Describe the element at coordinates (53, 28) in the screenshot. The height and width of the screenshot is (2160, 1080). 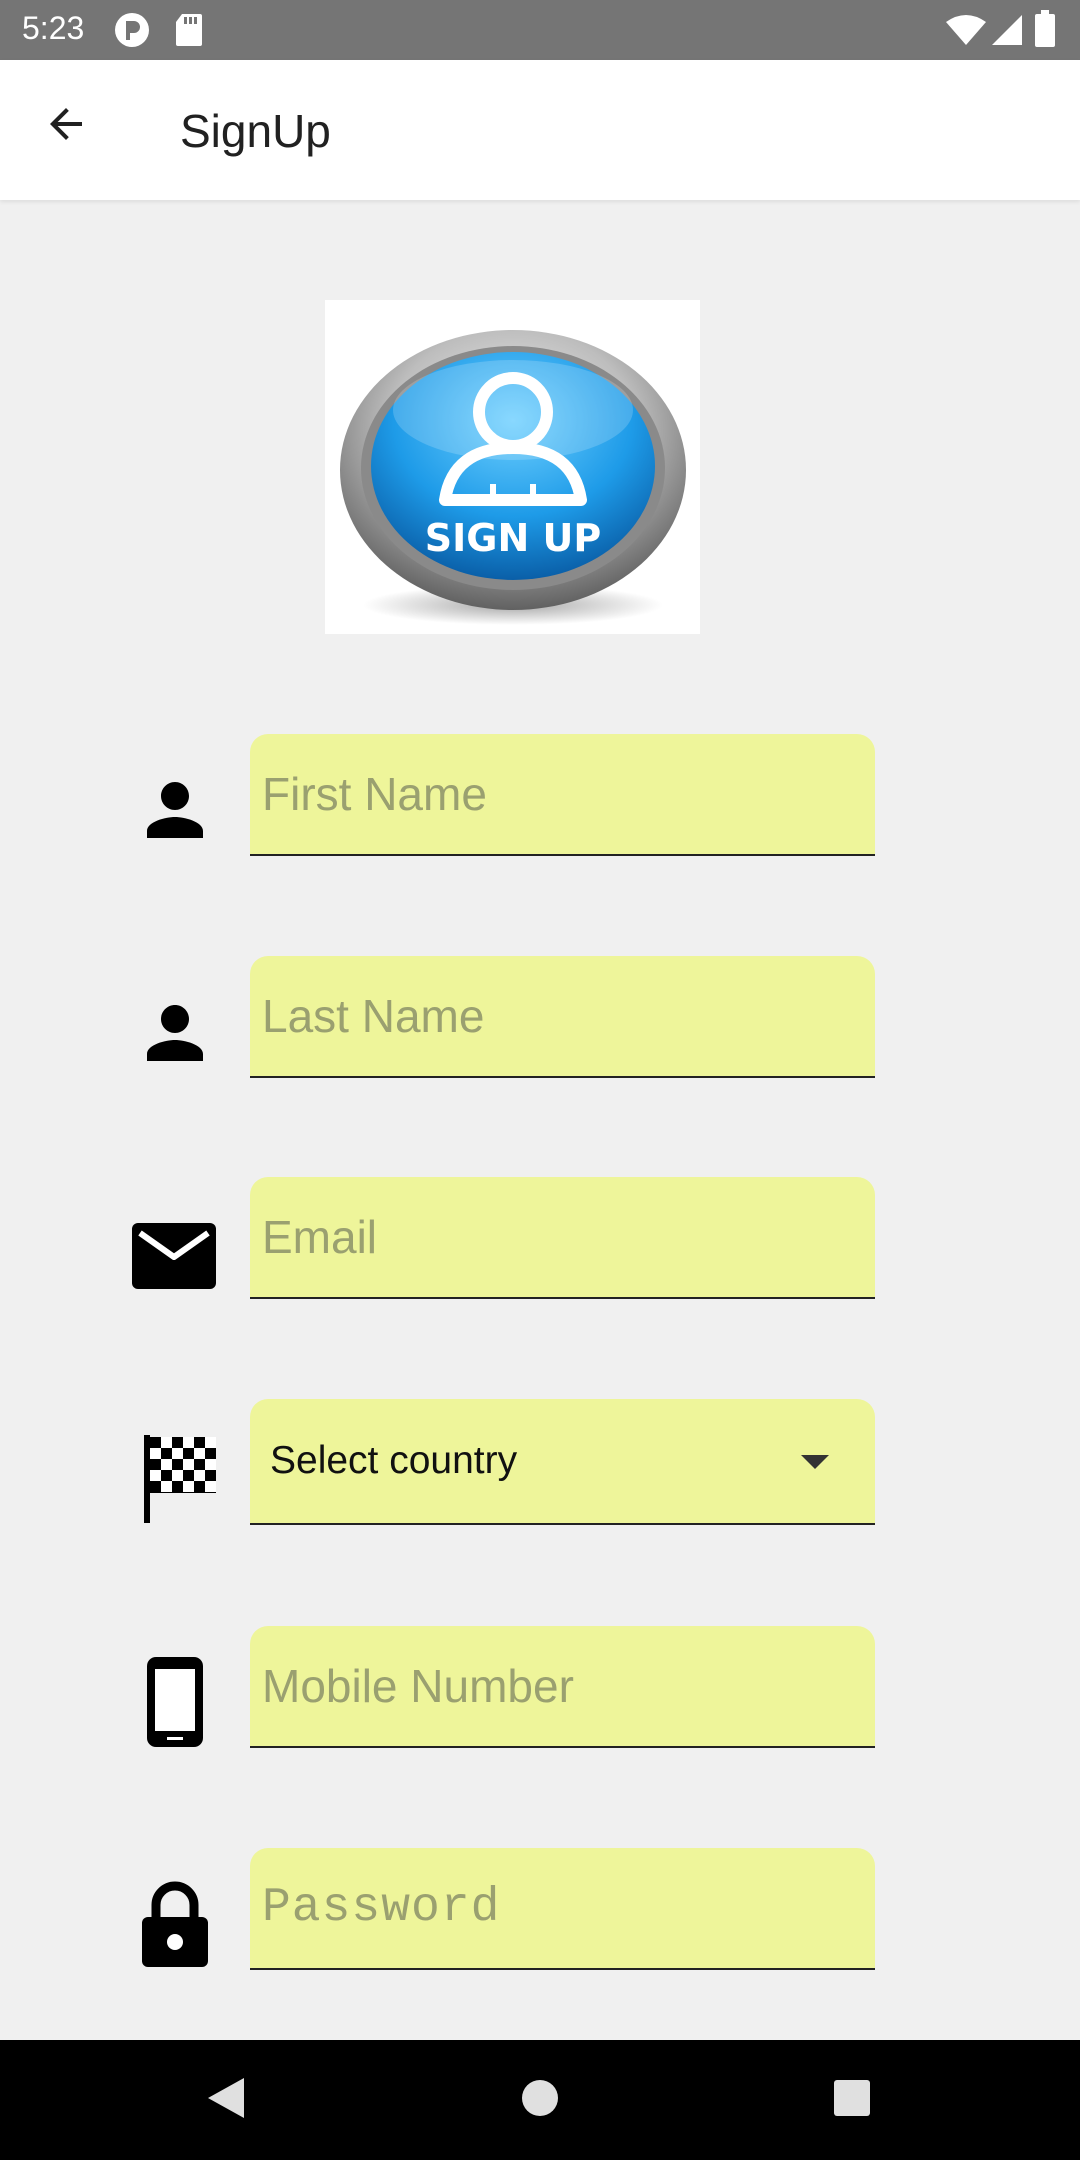
I see `status-time: 5:23` at that location.